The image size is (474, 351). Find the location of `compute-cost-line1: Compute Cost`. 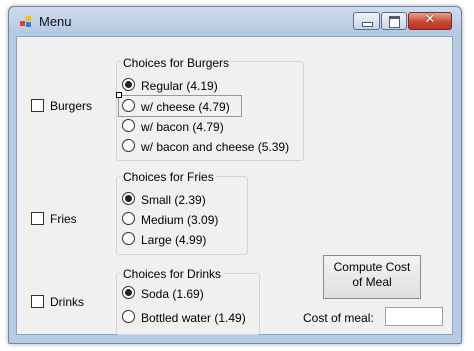

compute-cost-line1: Compute Cost is located at coordinates (372, 267).